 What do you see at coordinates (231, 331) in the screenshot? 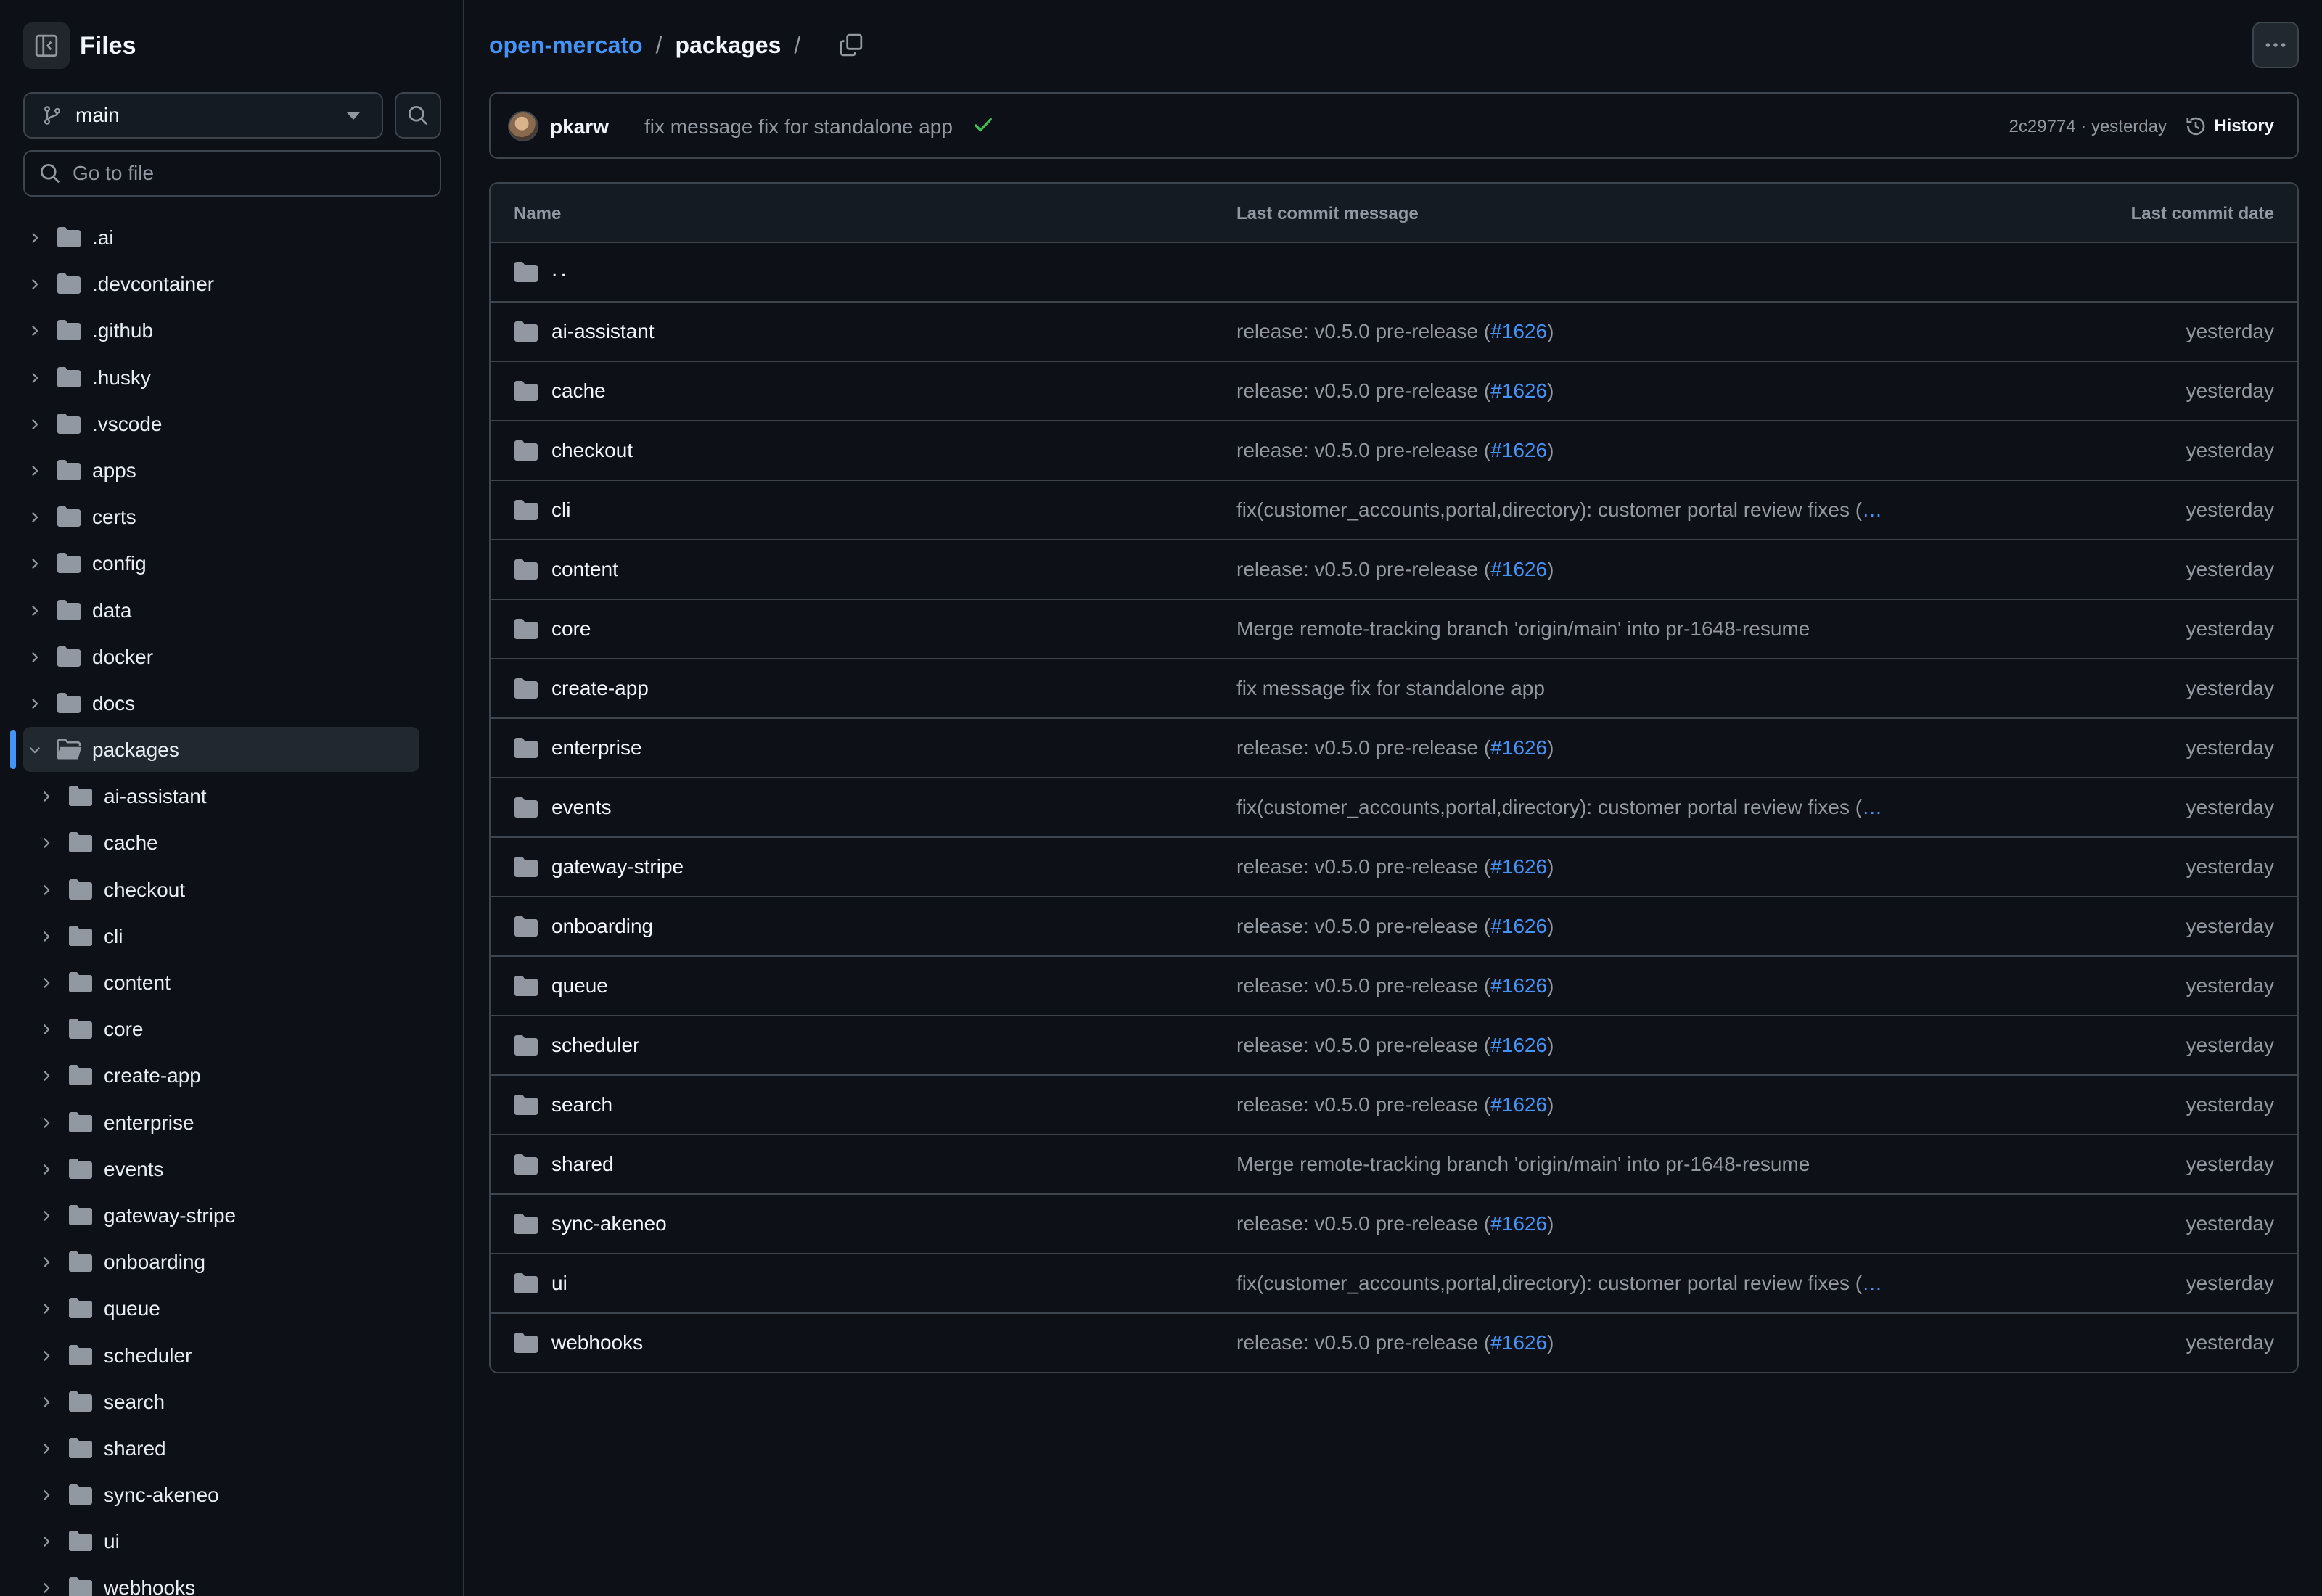
I see `tree-item-dot-github: .github` at bounding box center [231, 331].